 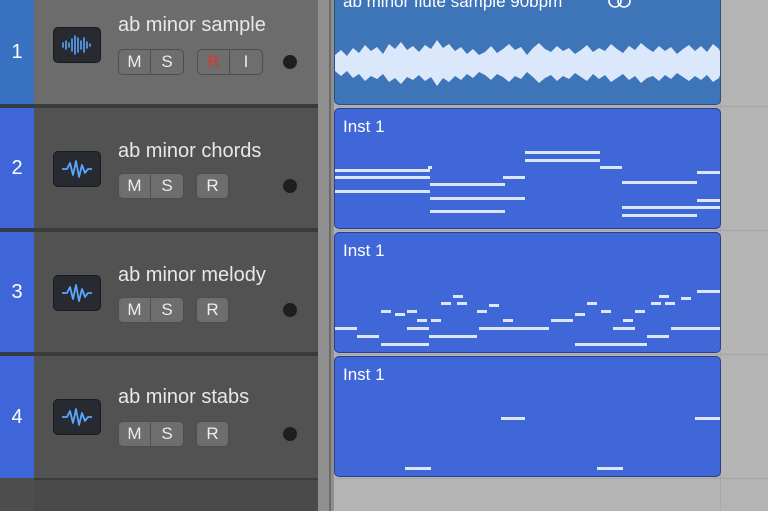 I want to click on track-header-1: ab minor sample M S R I, so click(x=176, y=53).